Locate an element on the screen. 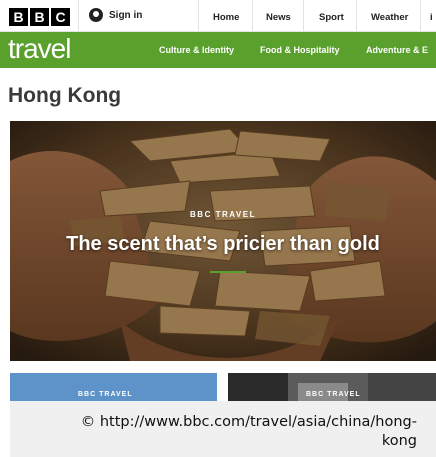 The width and height of the screenshot is (436, 457). user-icon is located at coordinates (96, 15).